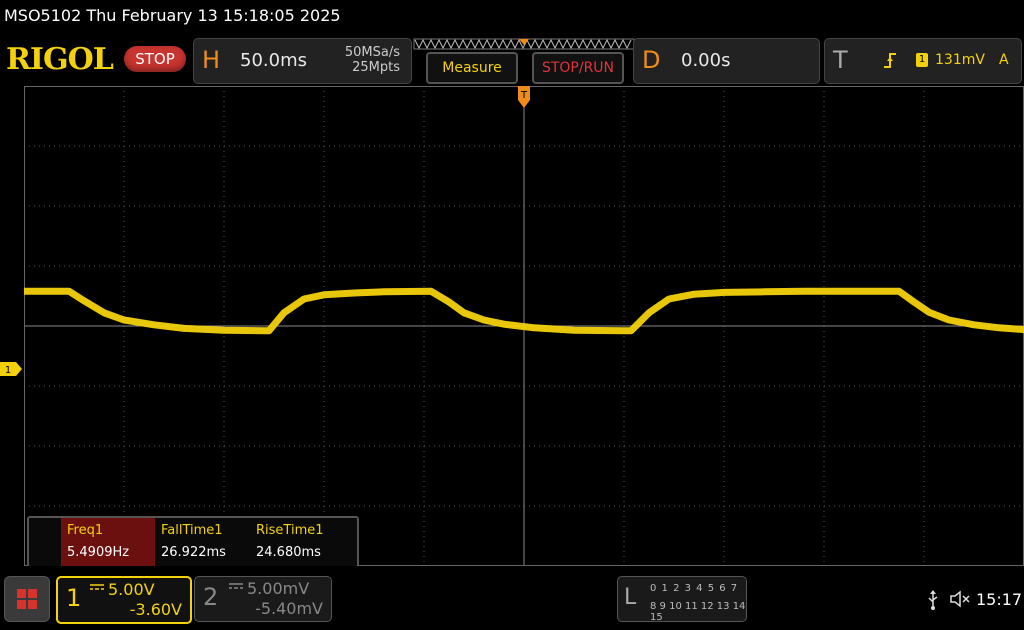 Image resolution: width=1024 pixels, height=630 pixels. Describe the element at coordinates (630, 597) in the screenshot. I see `logic-analyzer-letter: L` at that location.